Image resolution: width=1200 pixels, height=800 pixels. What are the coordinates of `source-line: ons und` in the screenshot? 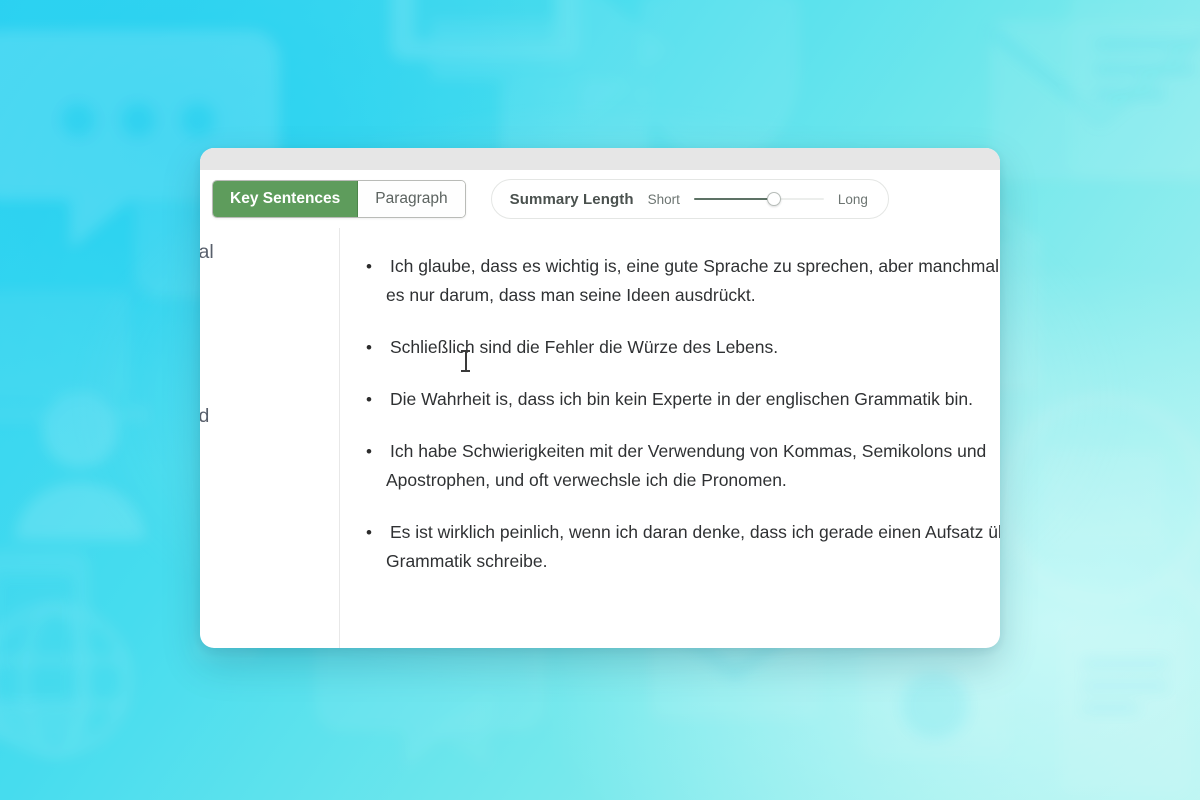 It's located at (269, 416).